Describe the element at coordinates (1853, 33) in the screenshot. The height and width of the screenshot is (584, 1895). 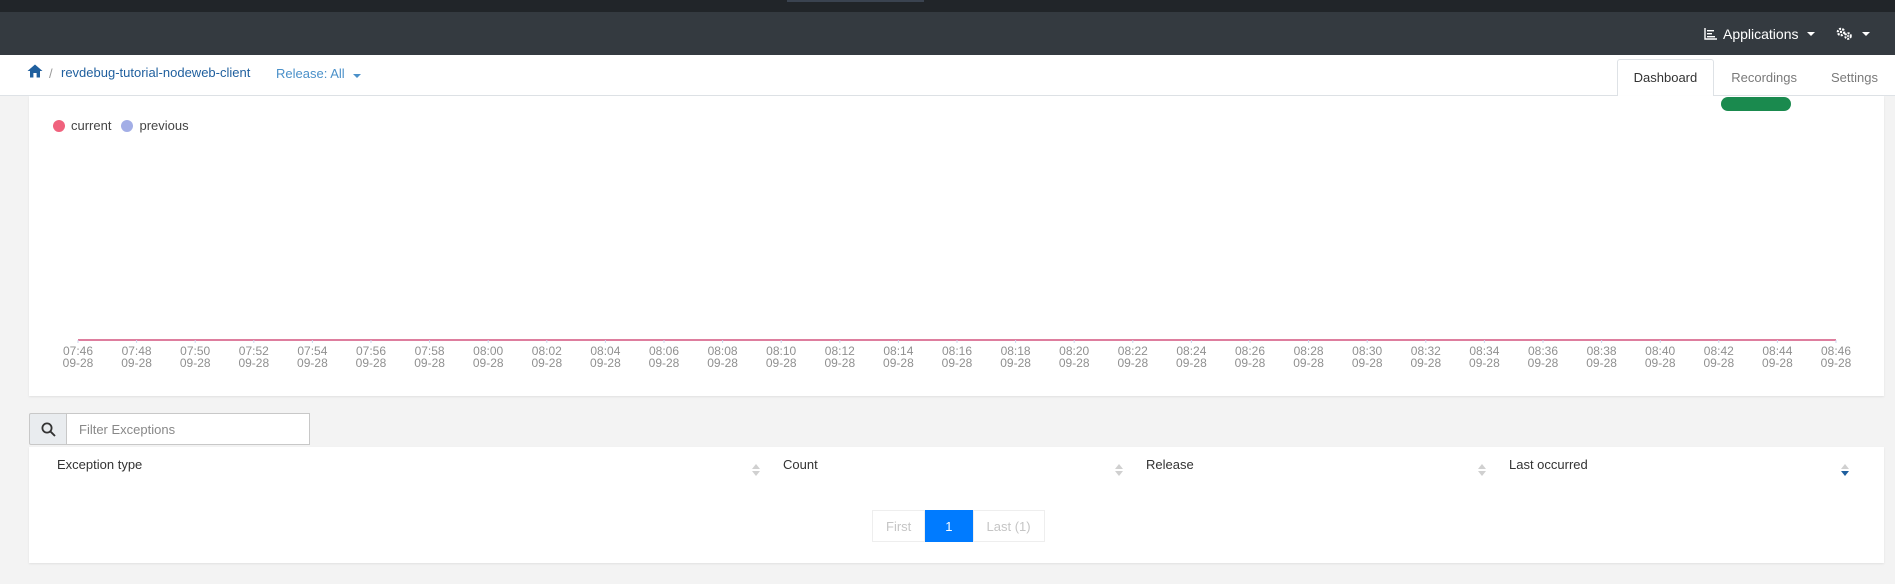
I see `settings-menu` at that location.